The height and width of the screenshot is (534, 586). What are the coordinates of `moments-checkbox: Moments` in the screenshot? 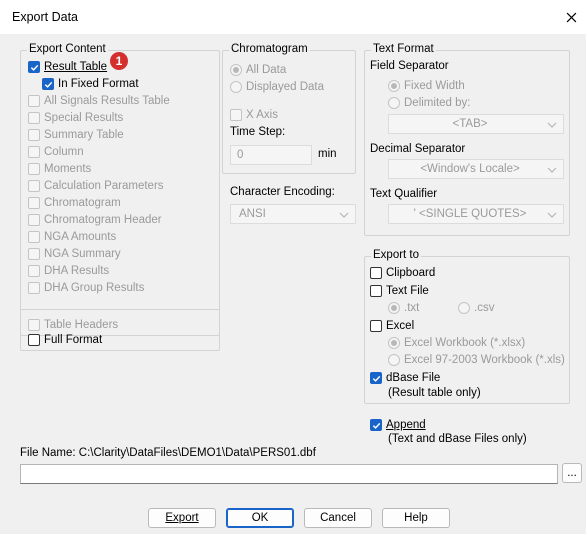 It's located at (59, 169).